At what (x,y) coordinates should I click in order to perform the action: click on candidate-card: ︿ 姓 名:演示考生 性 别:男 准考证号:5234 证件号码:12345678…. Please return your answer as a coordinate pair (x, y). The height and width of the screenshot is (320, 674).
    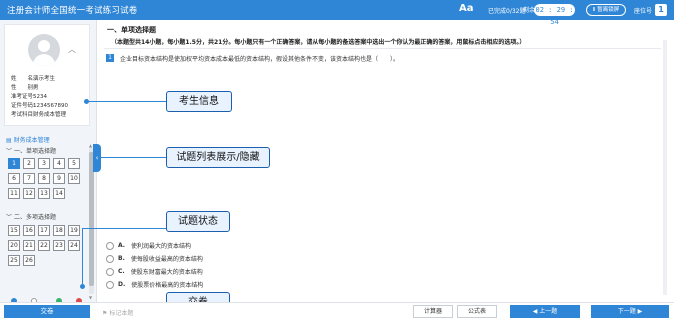
    Looking at the image, I should click on (47, 75).